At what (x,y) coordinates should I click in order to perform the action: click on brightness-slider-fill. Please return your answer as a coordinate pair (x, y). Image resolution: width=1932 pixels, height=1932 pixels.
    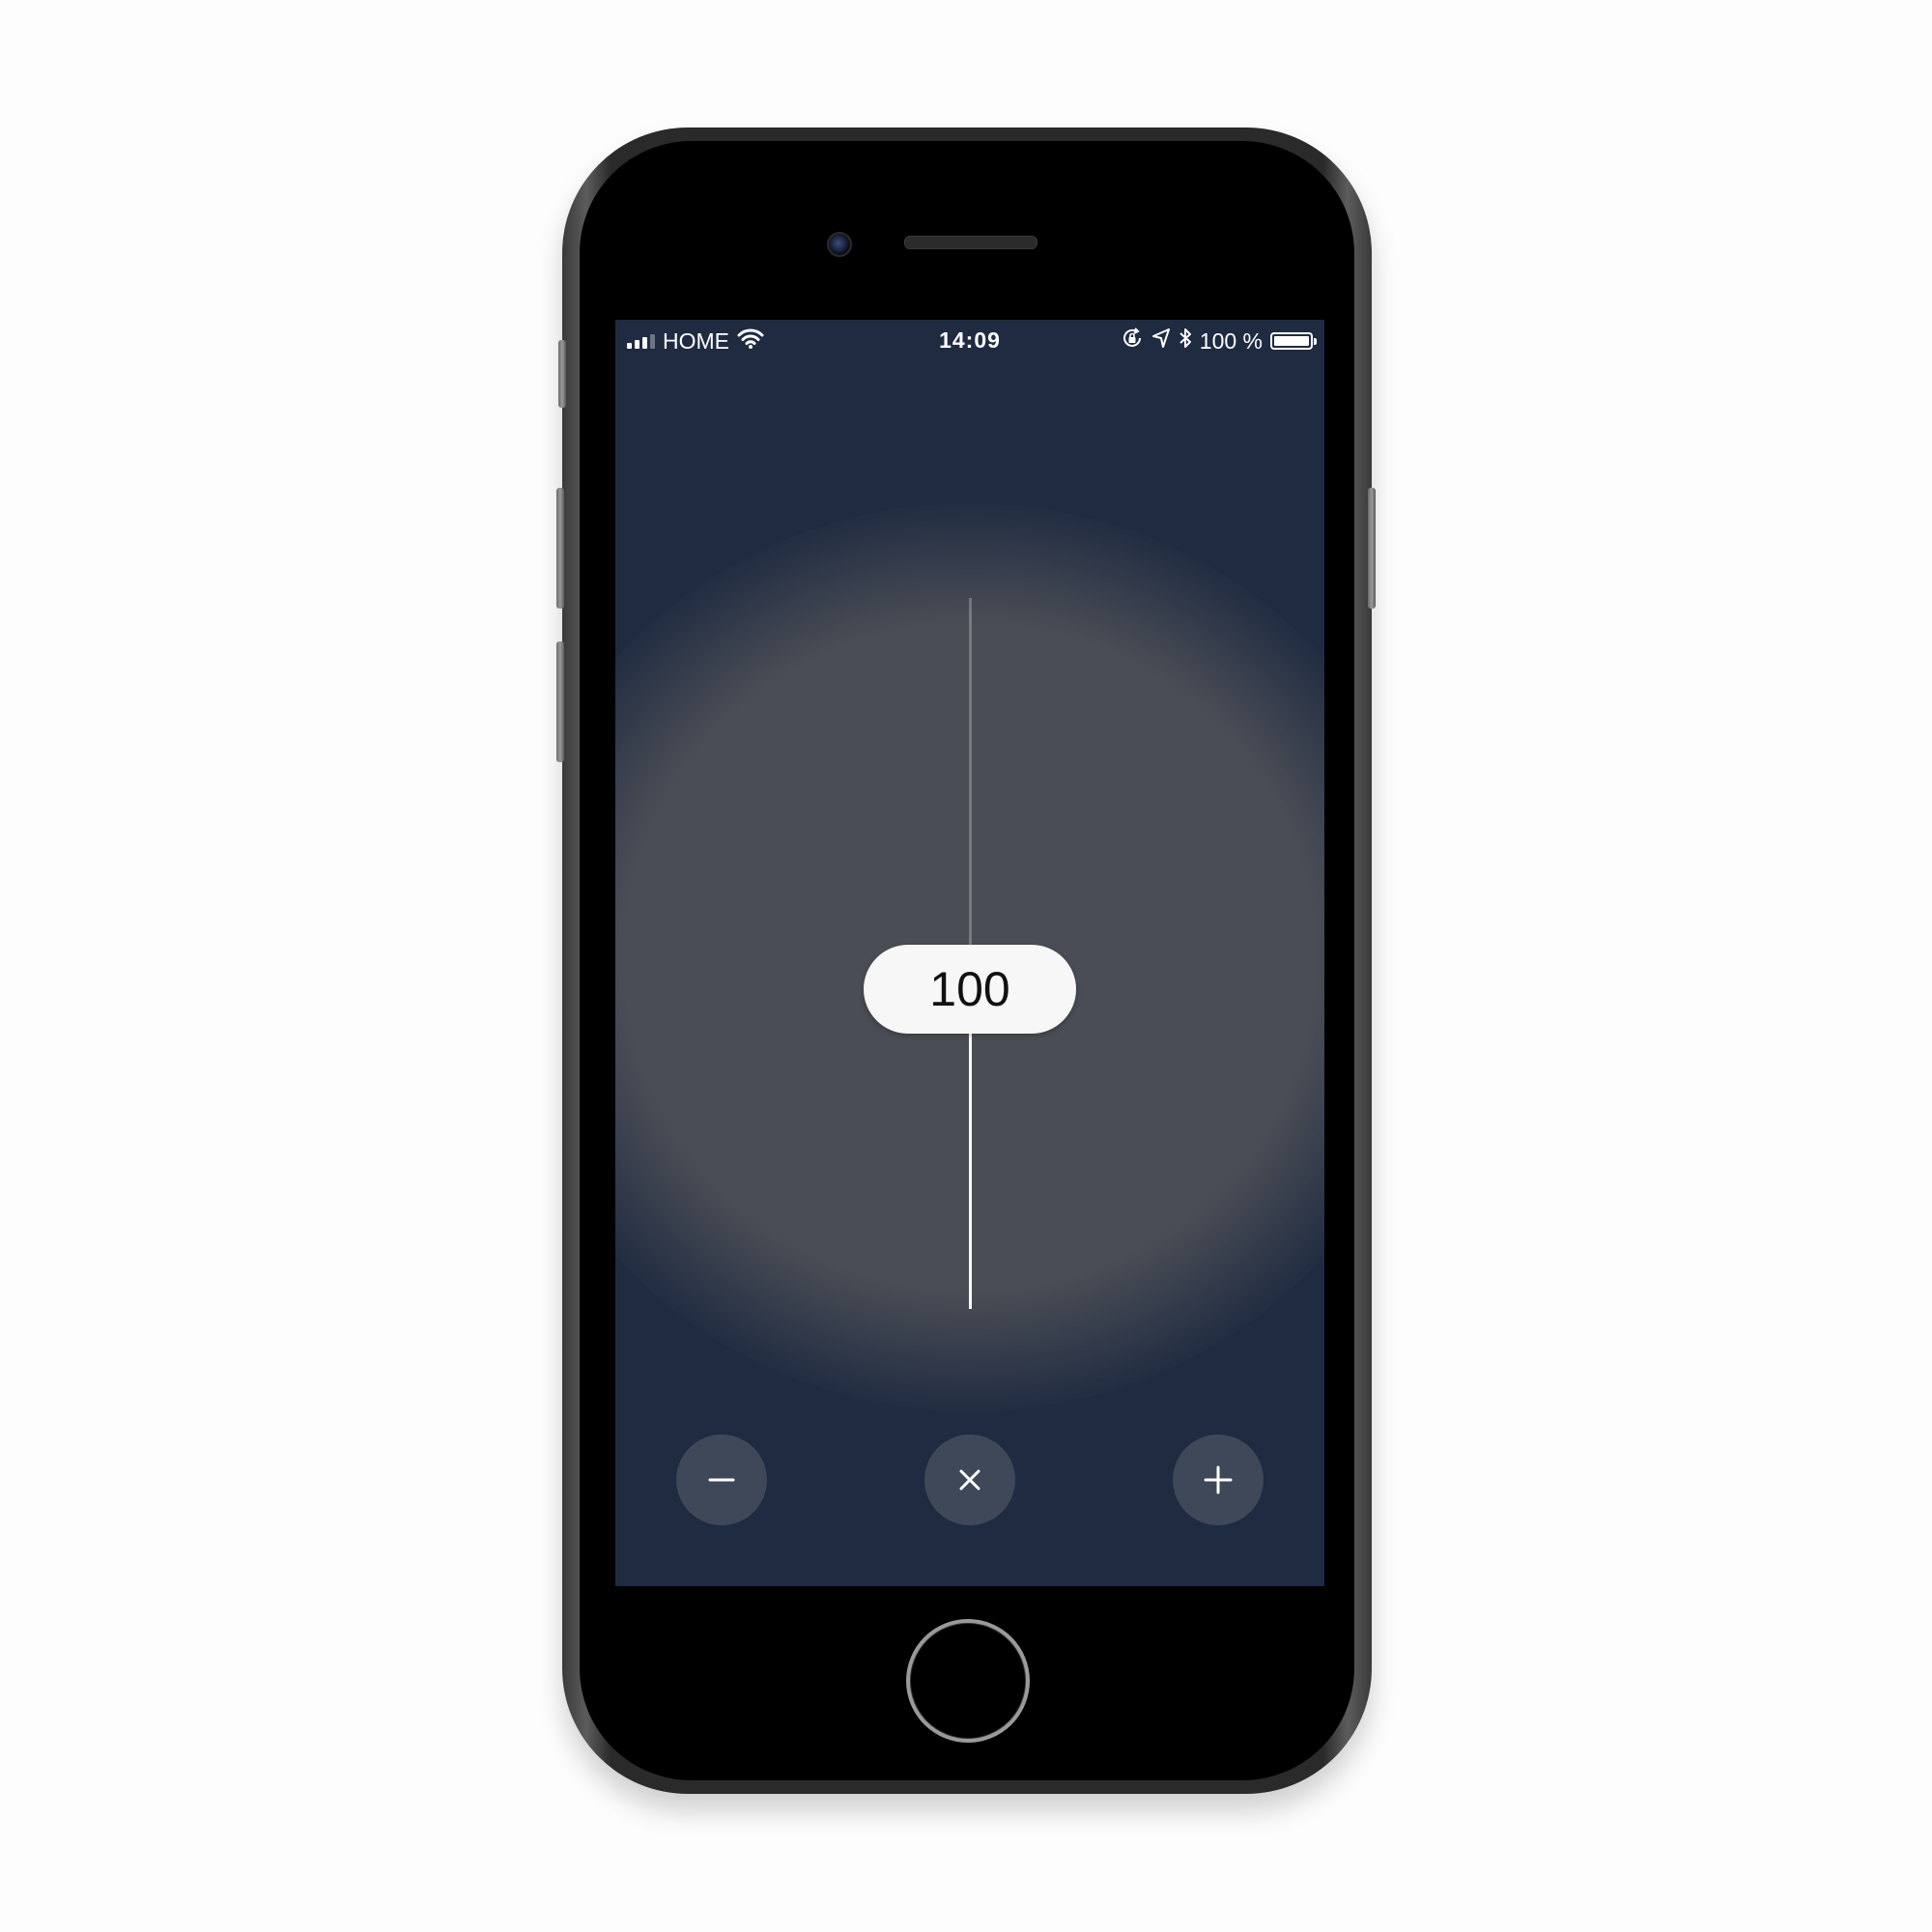
    Looking at the image, I should click on (970, 1149).